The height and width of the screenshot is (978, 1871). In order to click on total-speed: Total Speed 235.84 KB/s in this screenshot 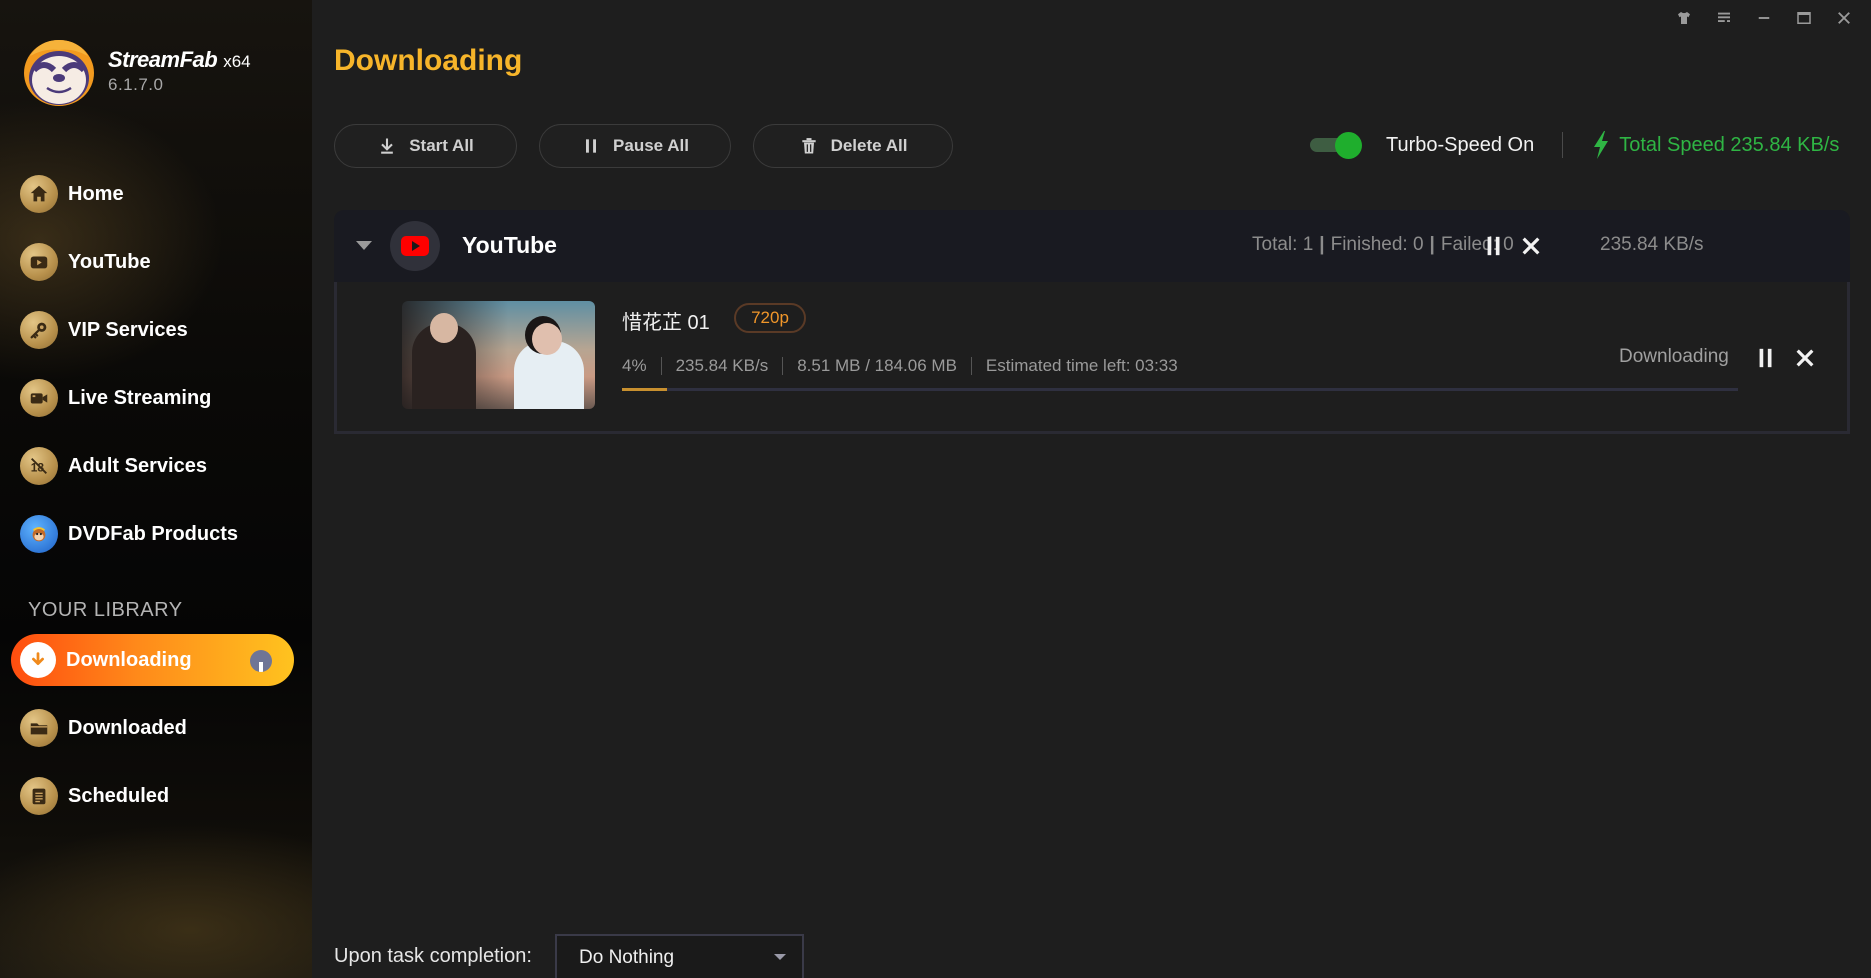, I will do `click(1729, 144)`.